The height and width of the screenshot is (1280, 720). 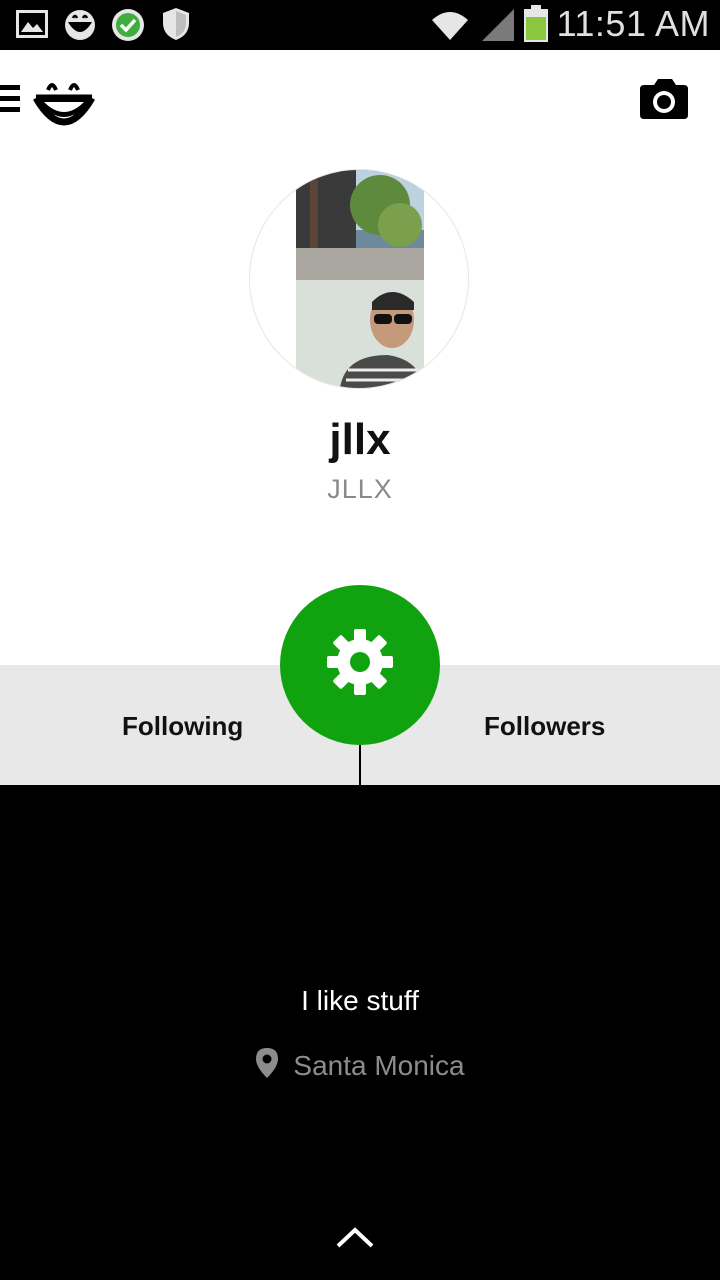 I want to click on bio-text: I like stuff, so click(x=360, y=1000).